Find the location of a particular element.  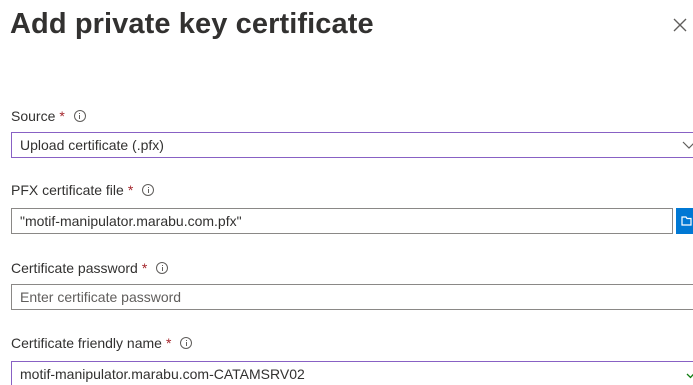

checkmark-icon is located at coordinates (689, 376).